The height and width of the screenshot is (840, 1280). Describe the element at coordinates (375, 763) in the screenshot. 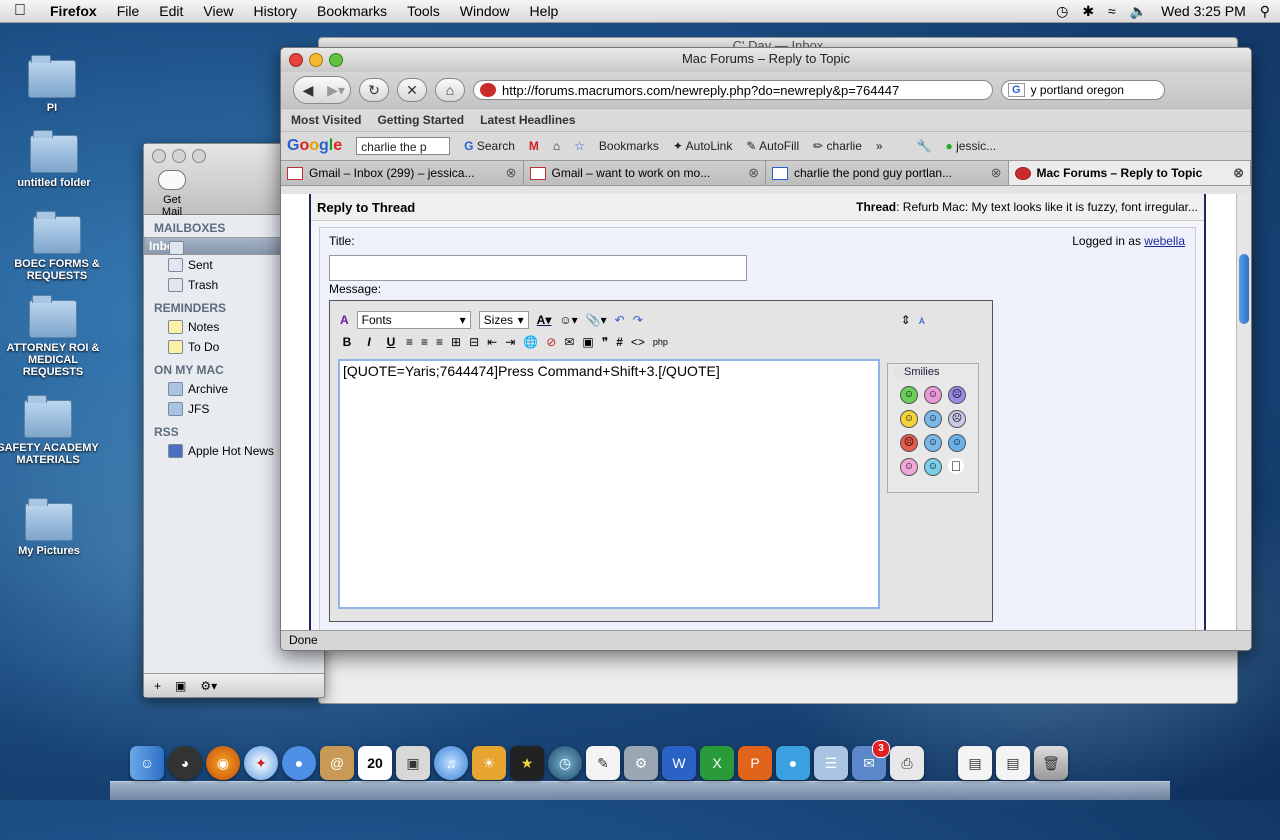

I see `ical-icon: 20` at that location.